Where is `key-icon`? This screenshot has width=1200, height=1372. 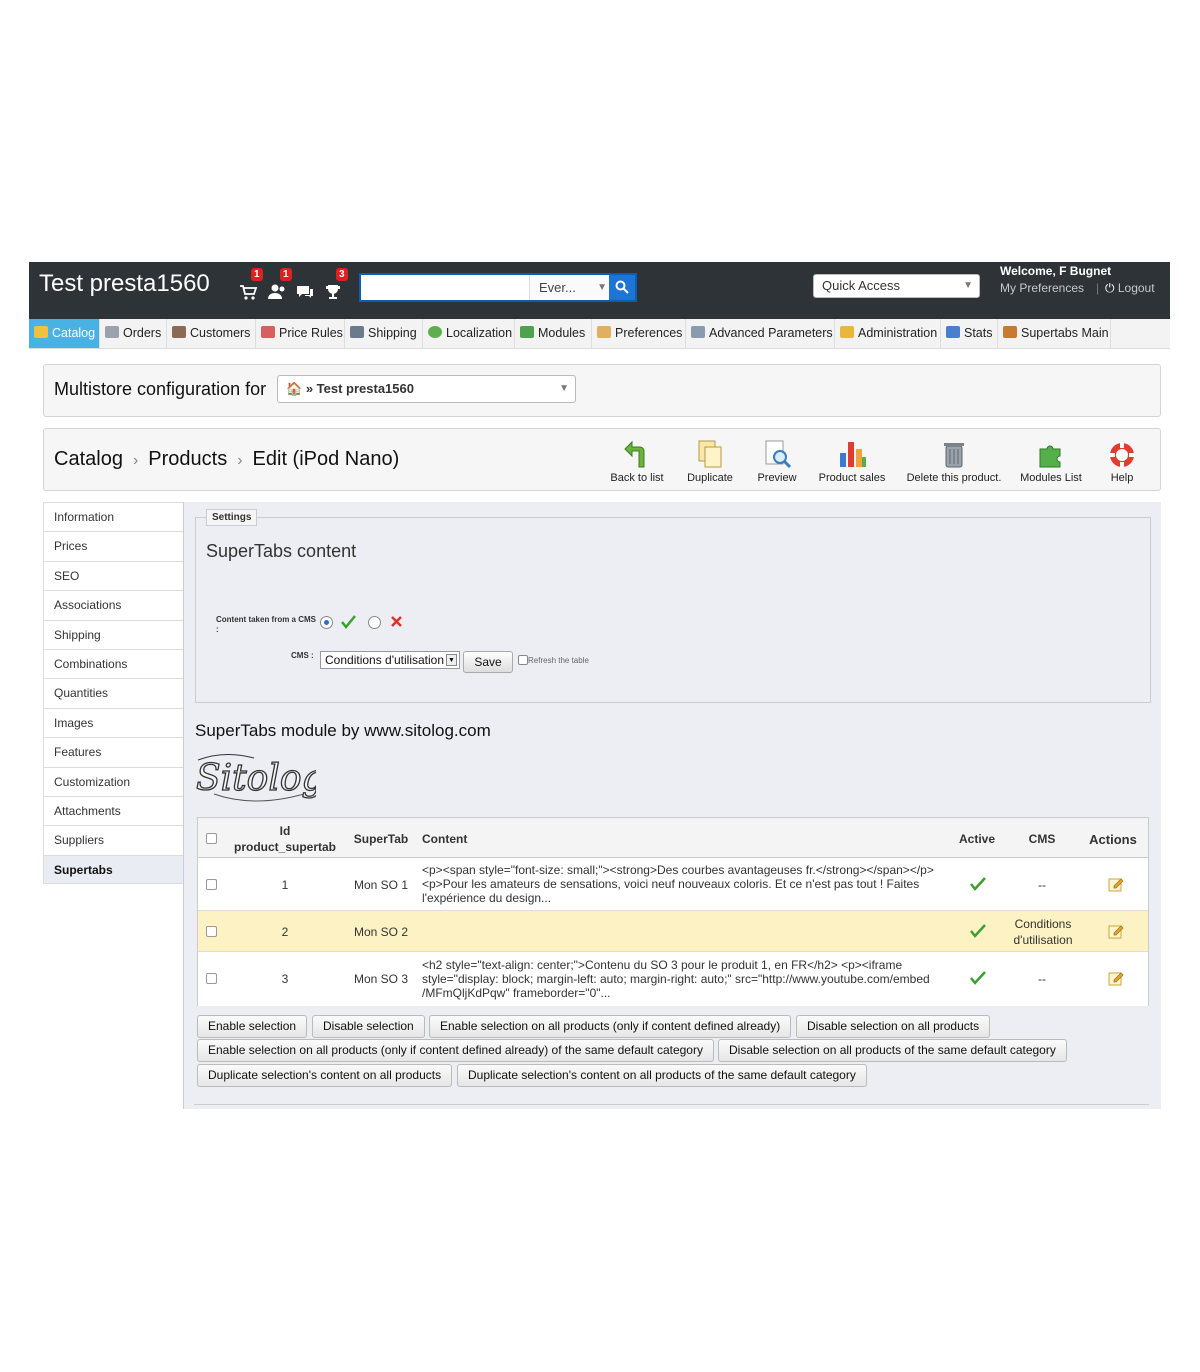
key-icon is located at coordinates (847, 332).